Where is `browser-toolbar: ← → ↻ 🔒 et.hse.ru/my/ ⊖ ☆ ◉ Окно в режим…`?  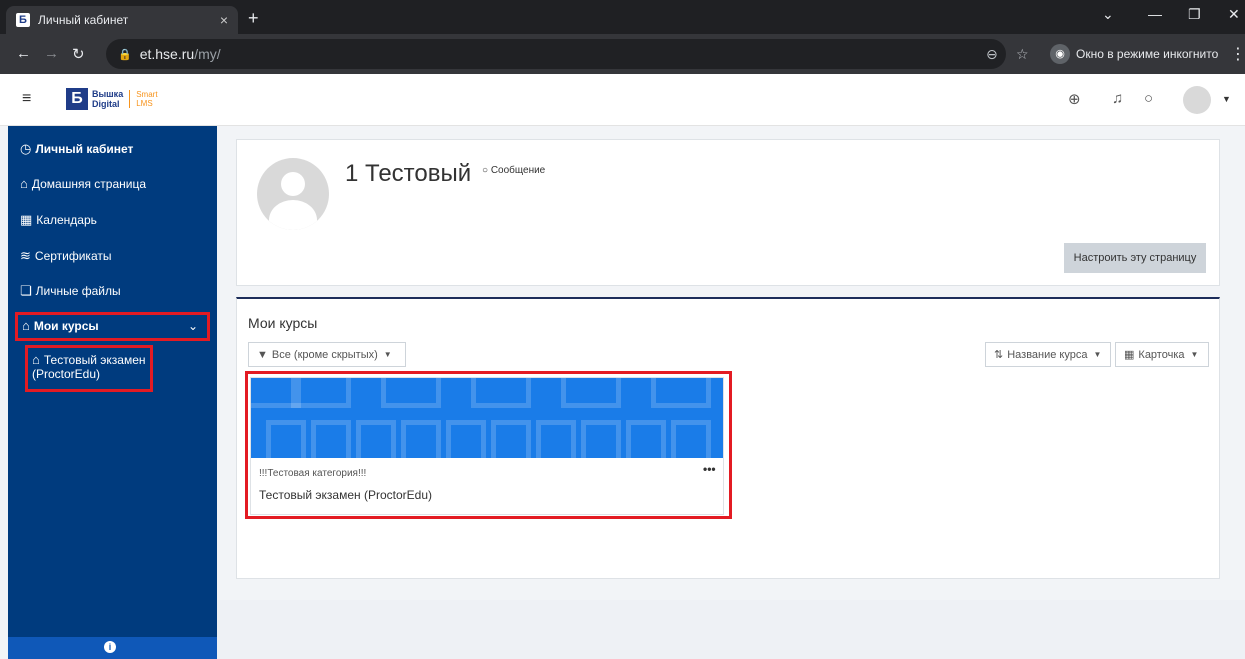
browser-toolbar: ← → ↻ 🔒 et.hse.ru/my/ ⊖ ☆ ◉ Окно в режим… is located at coordinates (622, 54).